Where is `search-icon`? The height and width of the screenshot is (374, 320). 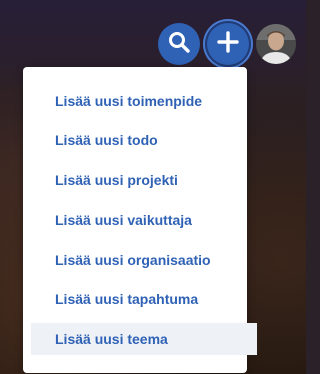 search-icon is located at coordinates (179, 44).